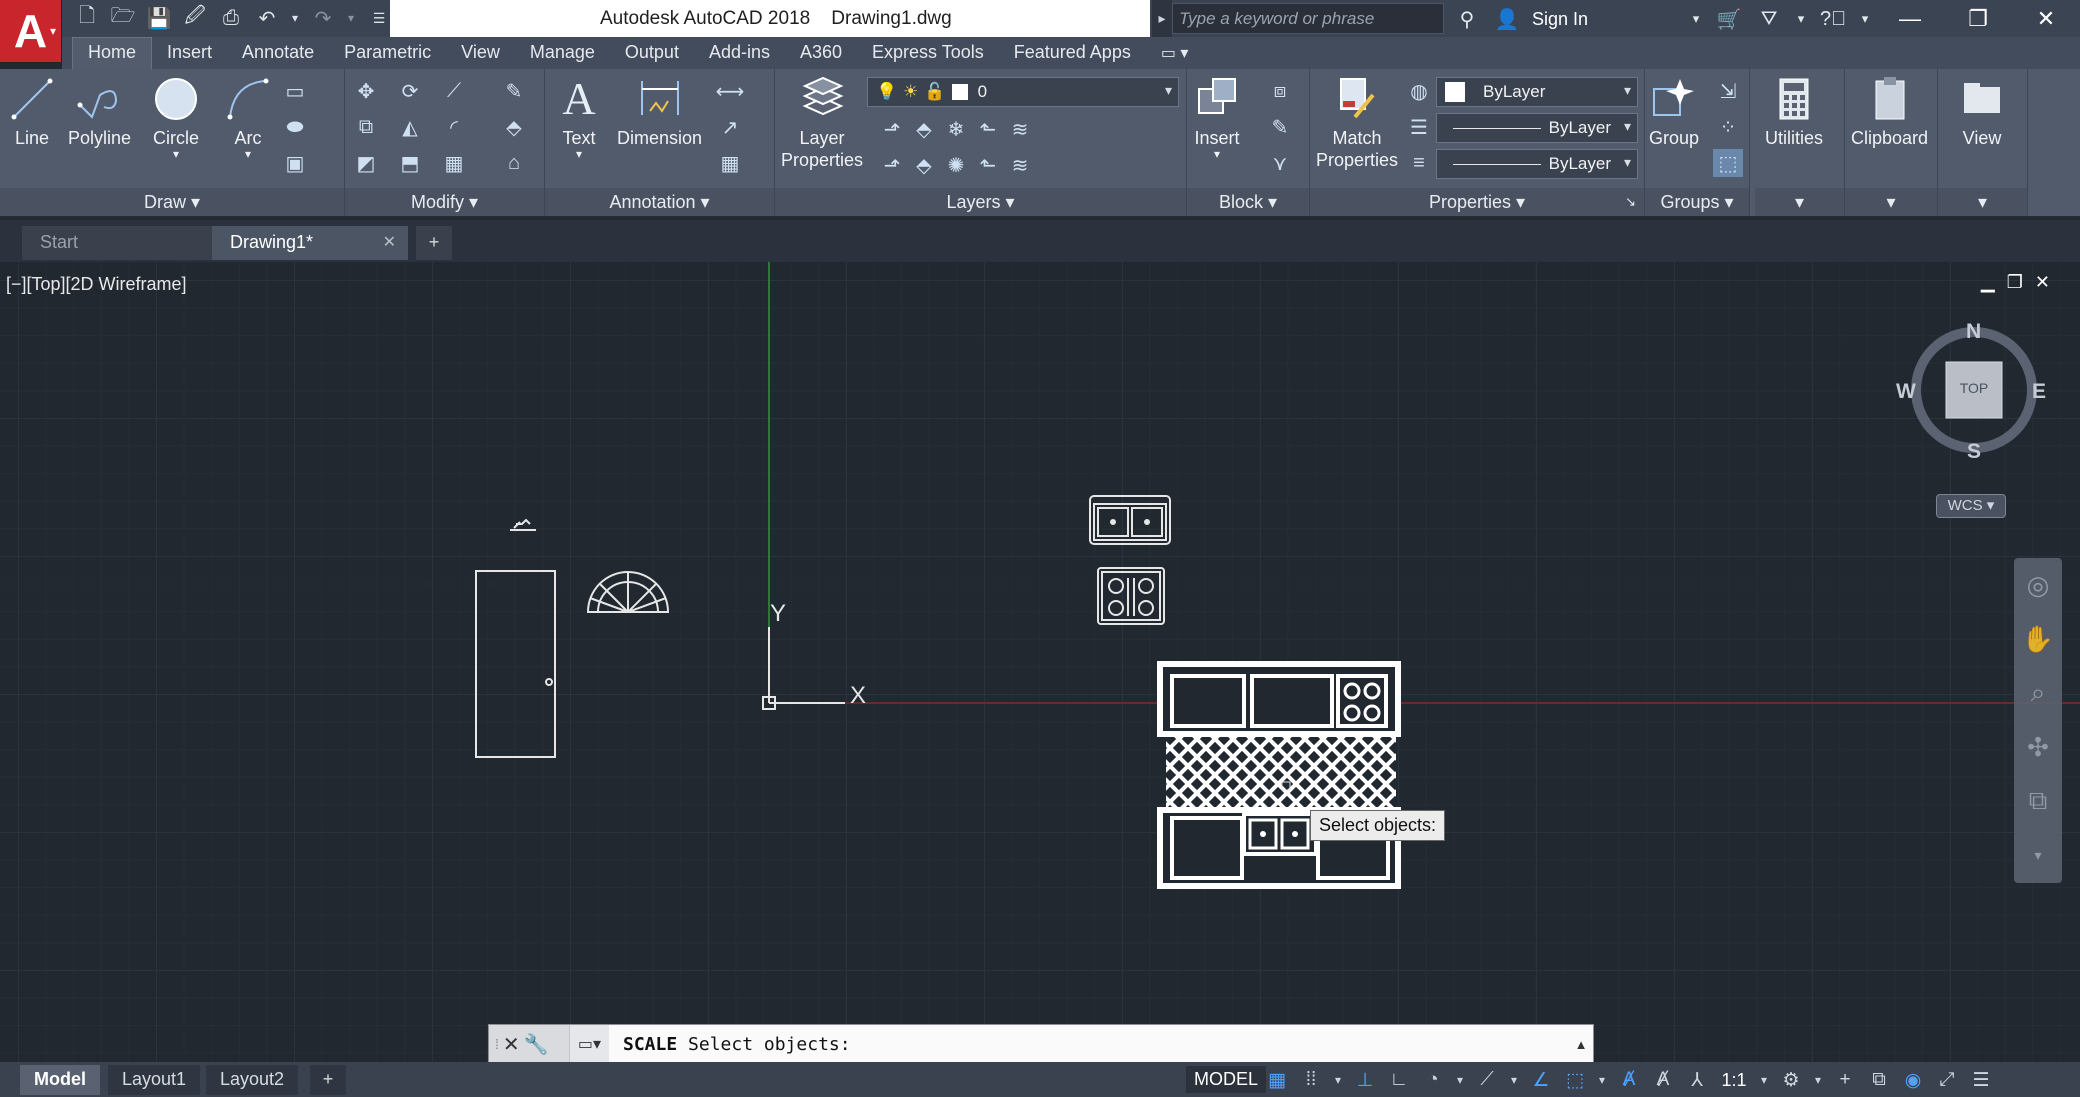  What do you see at coordinates (2038, 801) in the screenshot?
I see `showmotion-icon: ⧉` at bounding box center [2038, 801].